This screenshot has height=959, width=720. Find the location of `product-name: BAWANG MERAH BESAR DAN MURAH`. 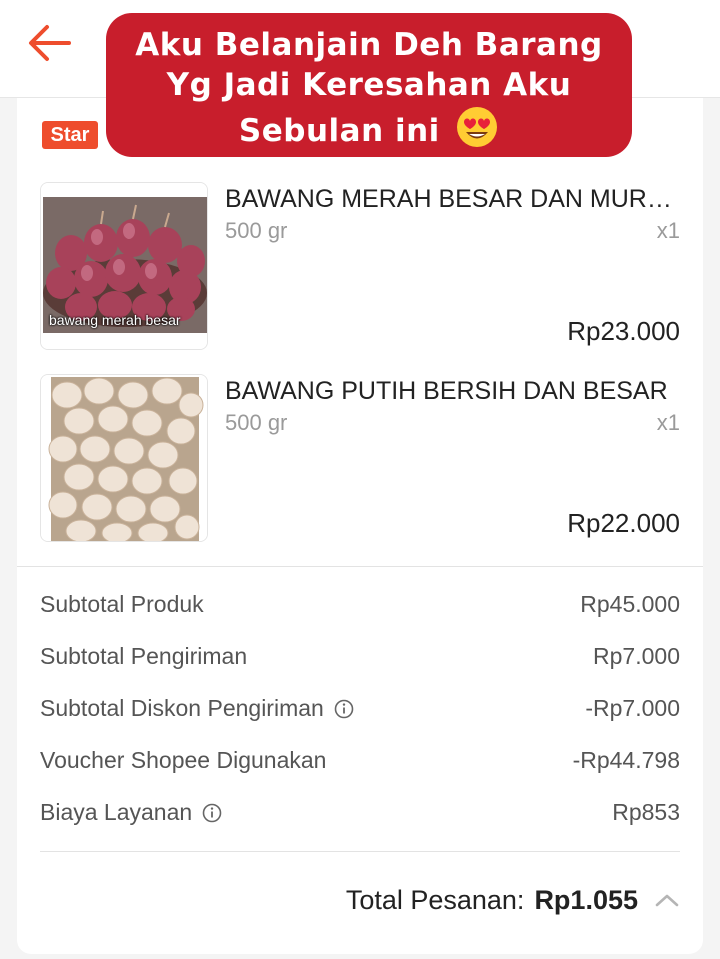

product-name: BAWANG MERAH BESAR DAN MURAH is located at coordinates (452, 199).